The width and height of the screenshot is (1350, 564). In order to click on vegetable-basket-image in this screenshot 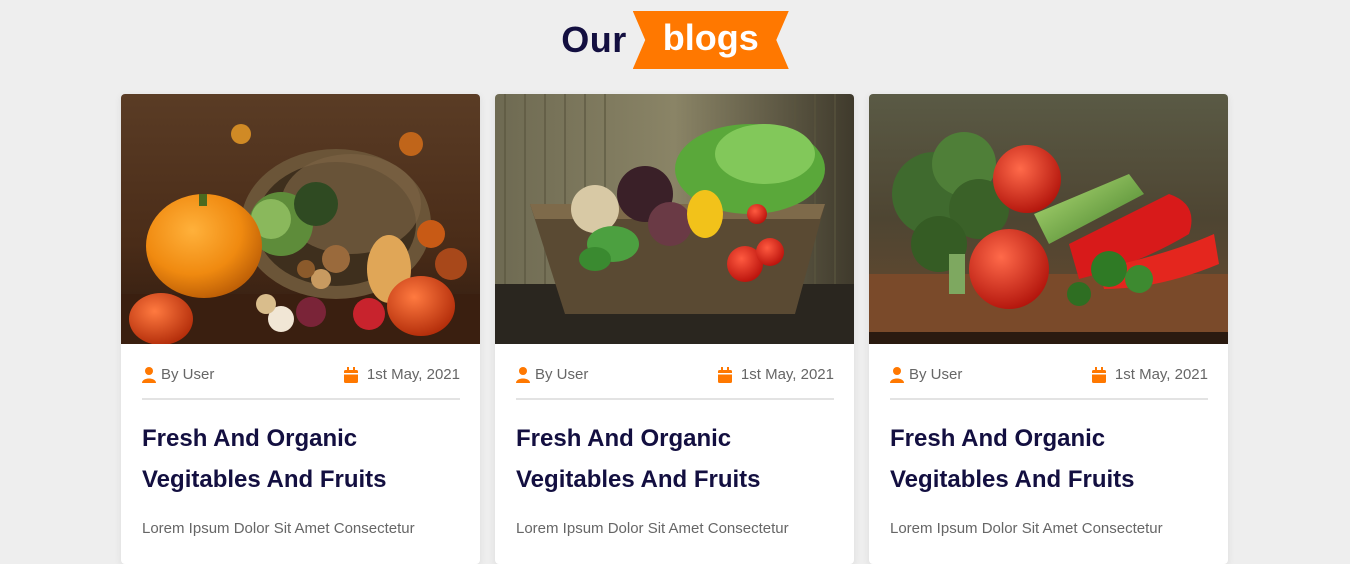, I will do `click(674, 219)`.